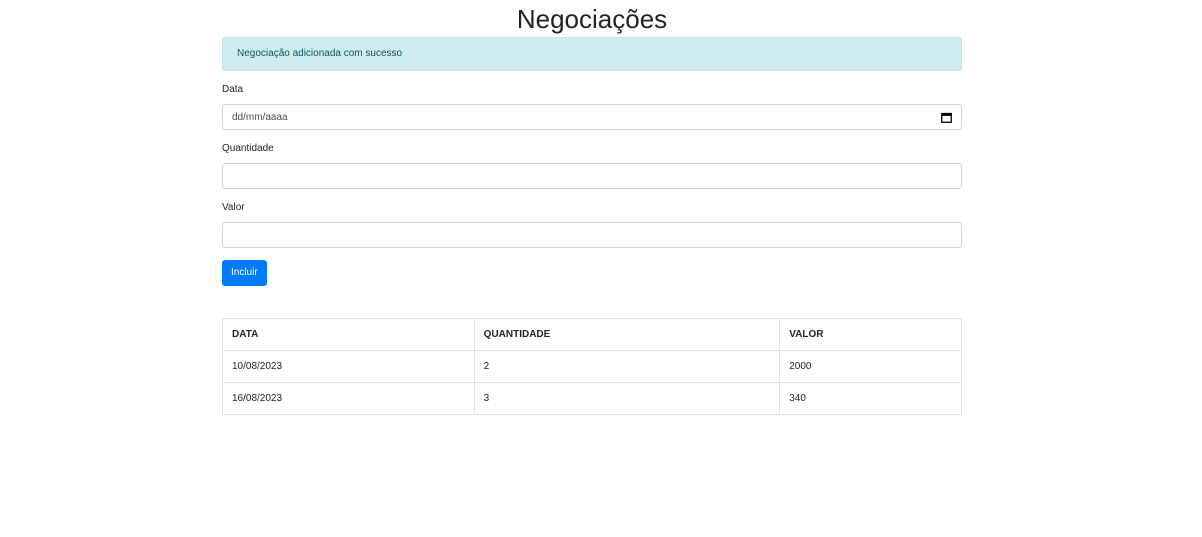  I want to click on date-input: dd/mm/aaaa, so click(592, 117).